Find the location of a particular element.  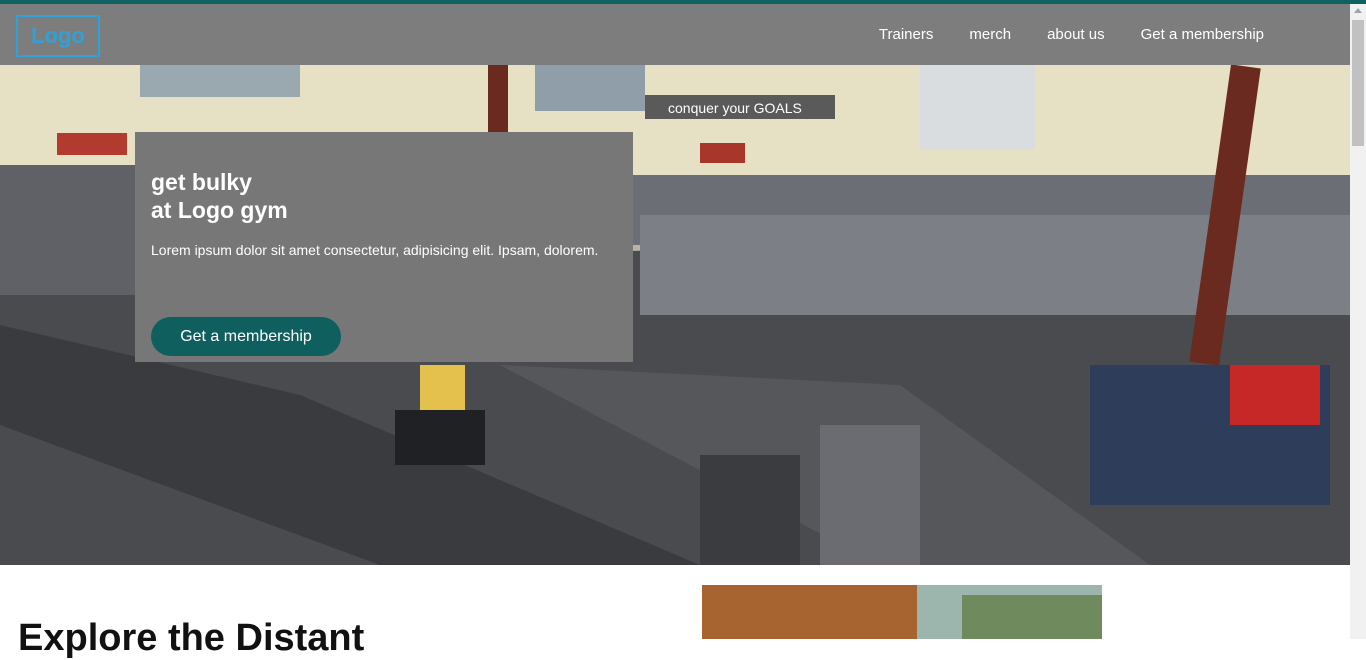

banner-text: conquer your GOALS is located at coordinates (735, 108).